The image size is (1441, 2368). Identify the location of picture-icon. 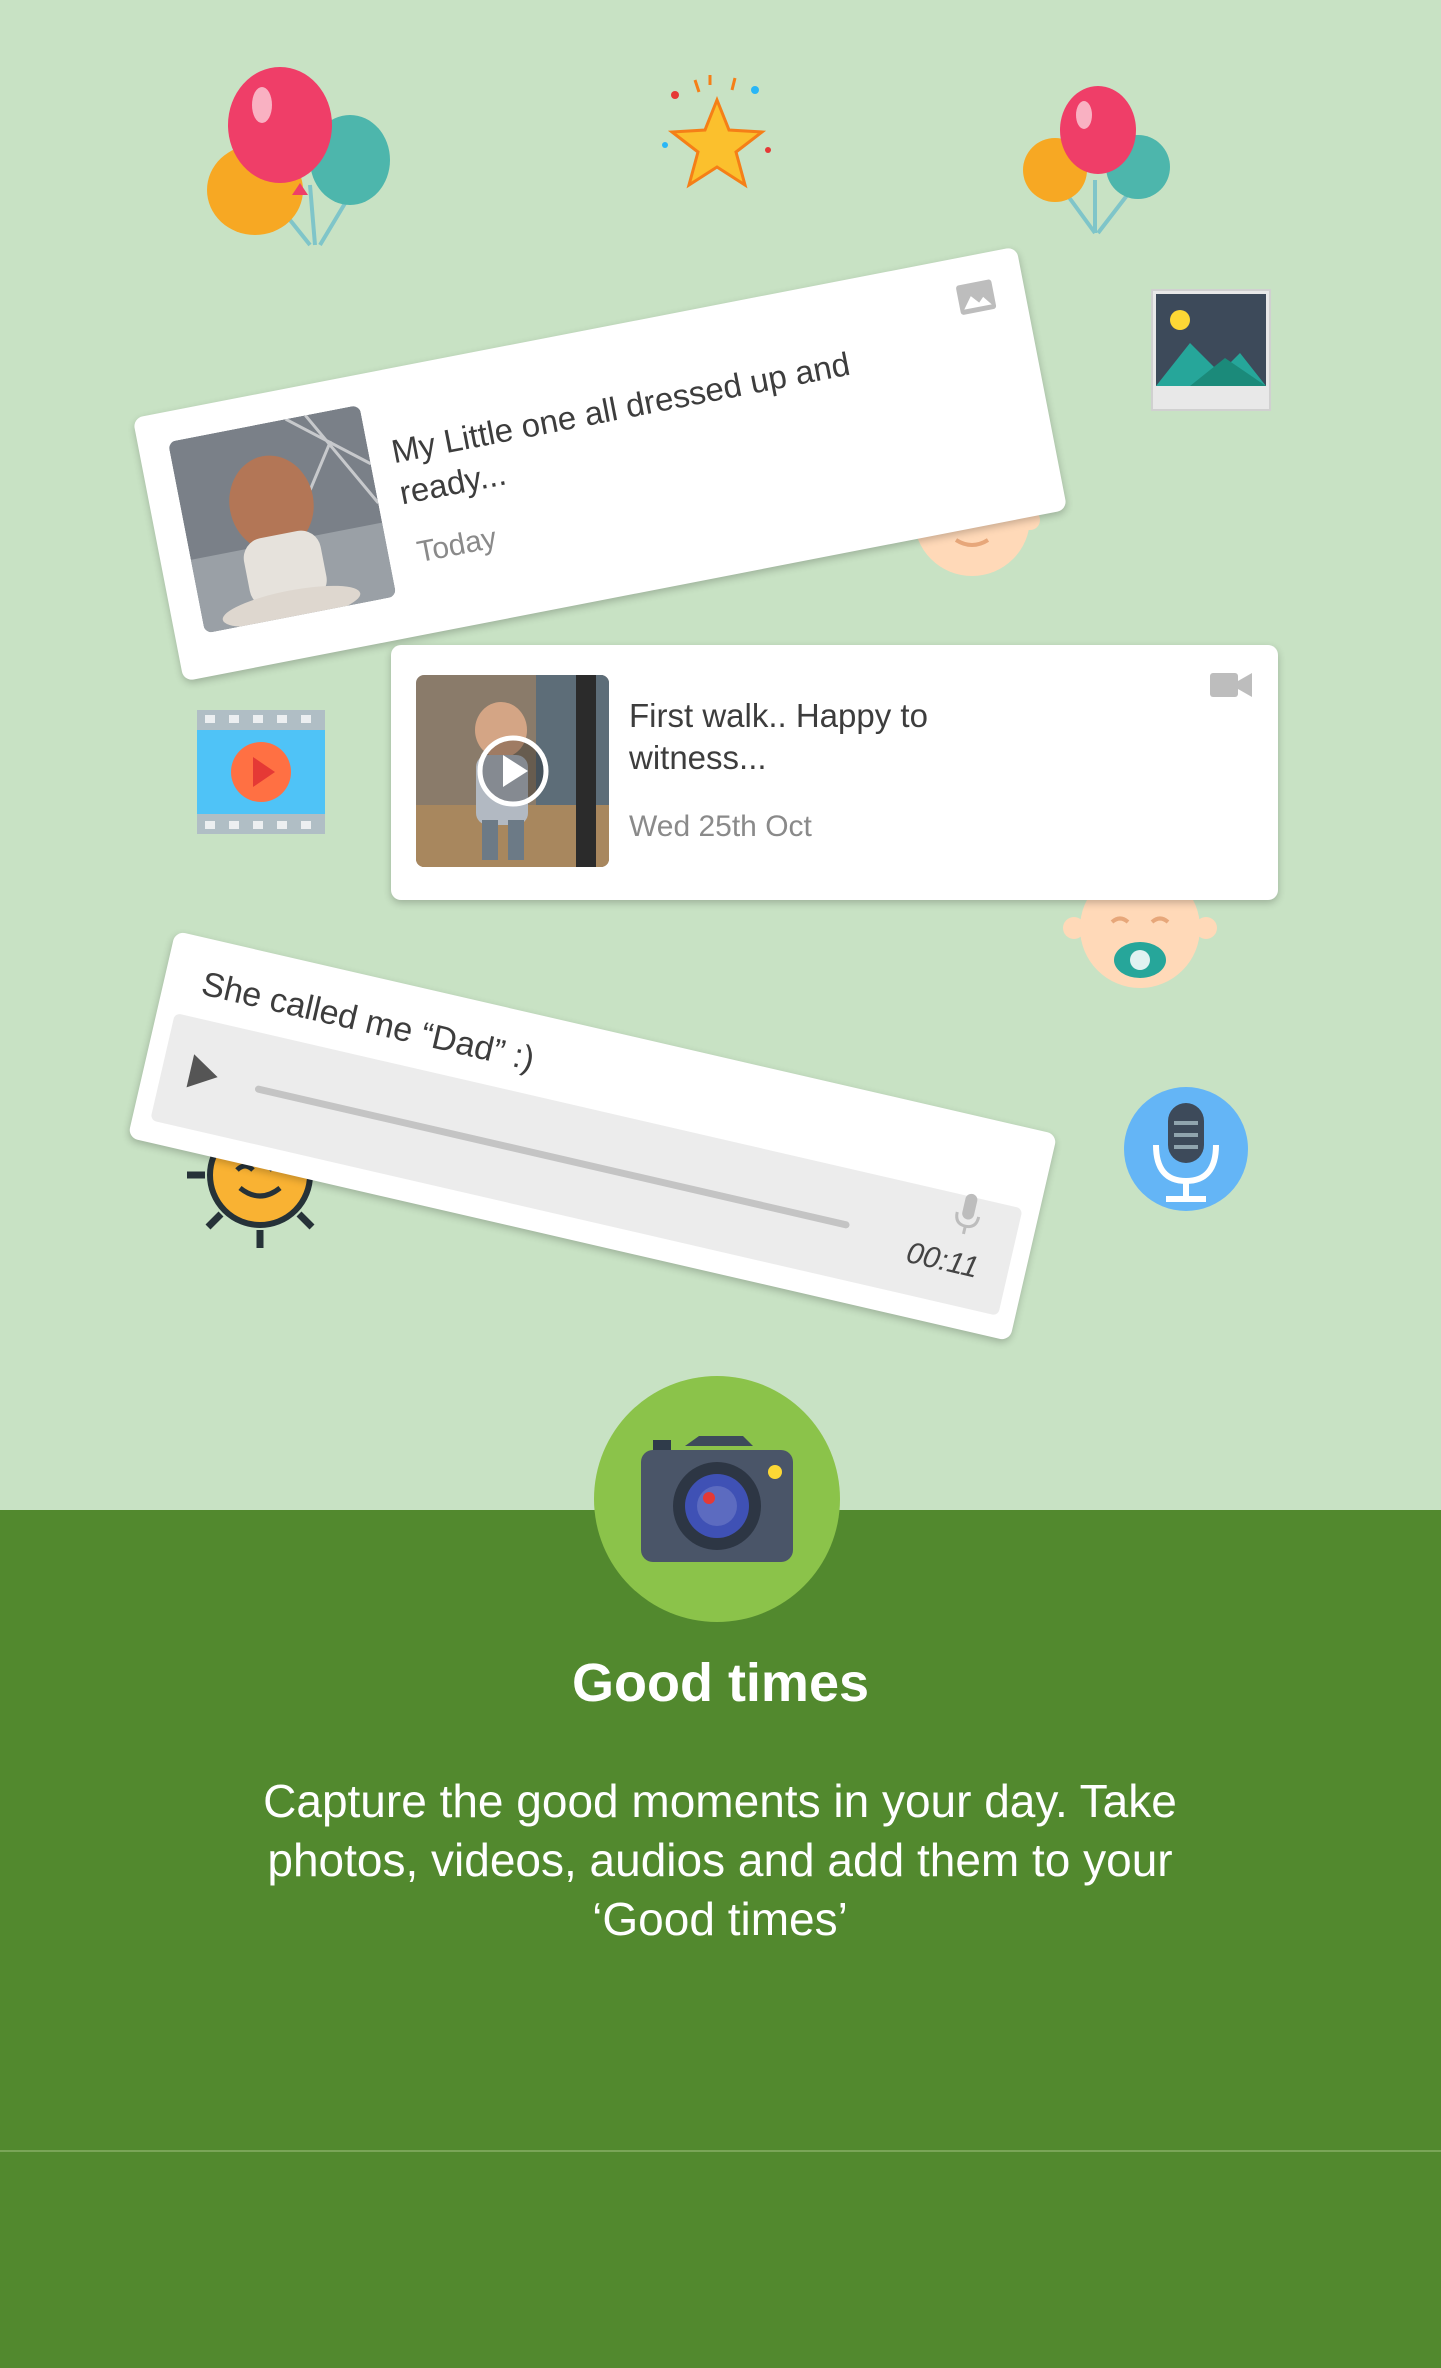
(1211, 350).